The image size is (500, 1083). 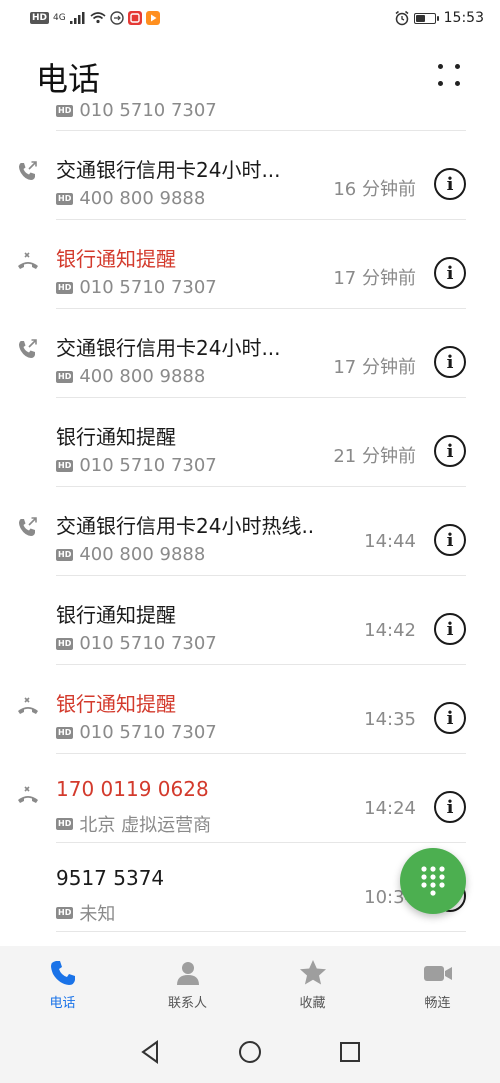 I want to click on tab-meetime: 畅连, so click(x=437, y=983).